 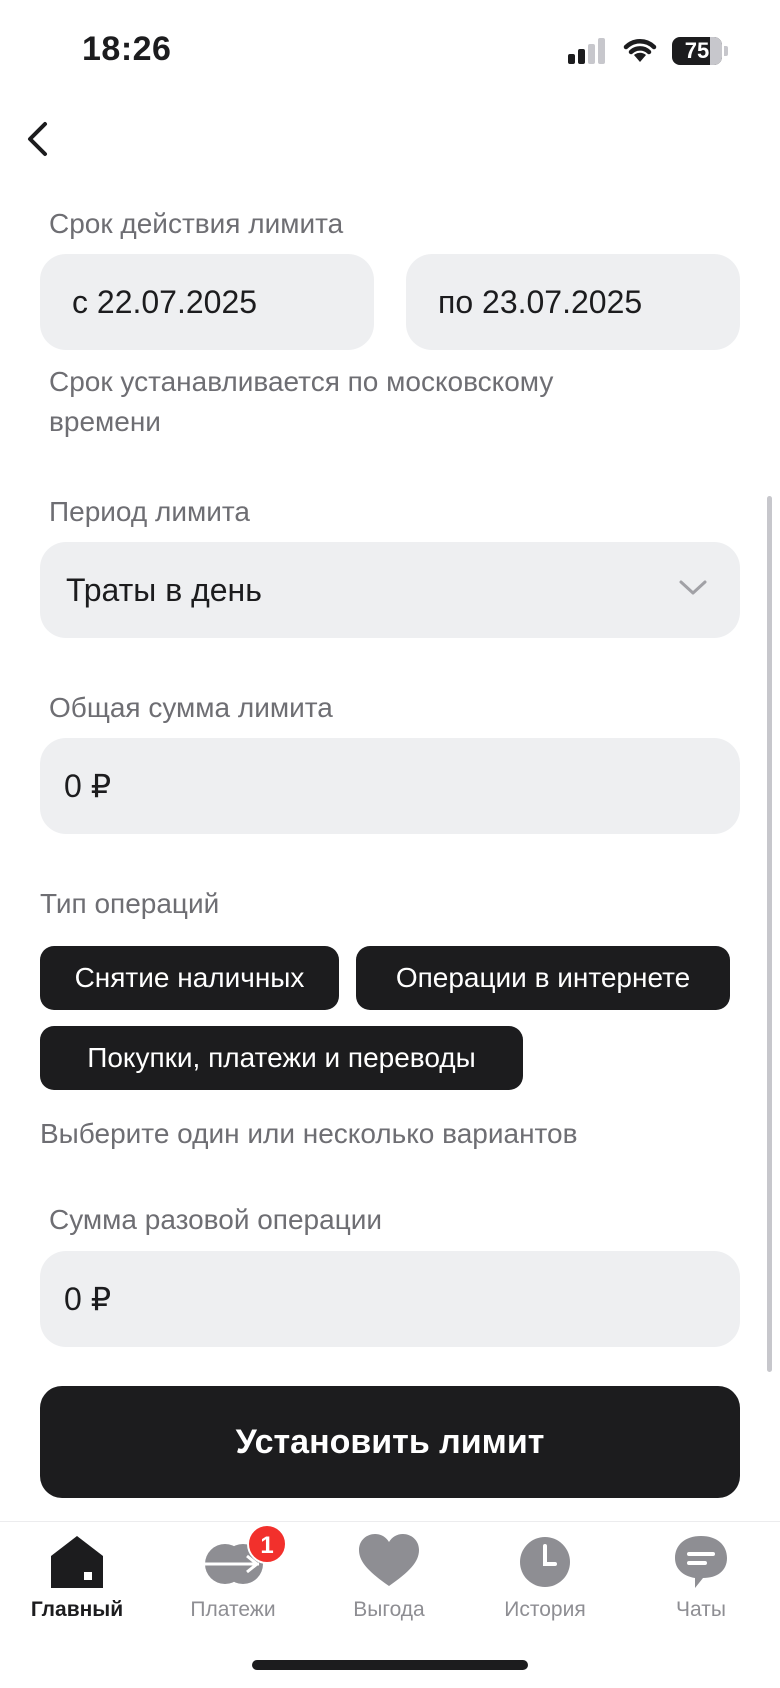 I want to click on chip-internet: Операции в интернете, so click(x=543, y=978).